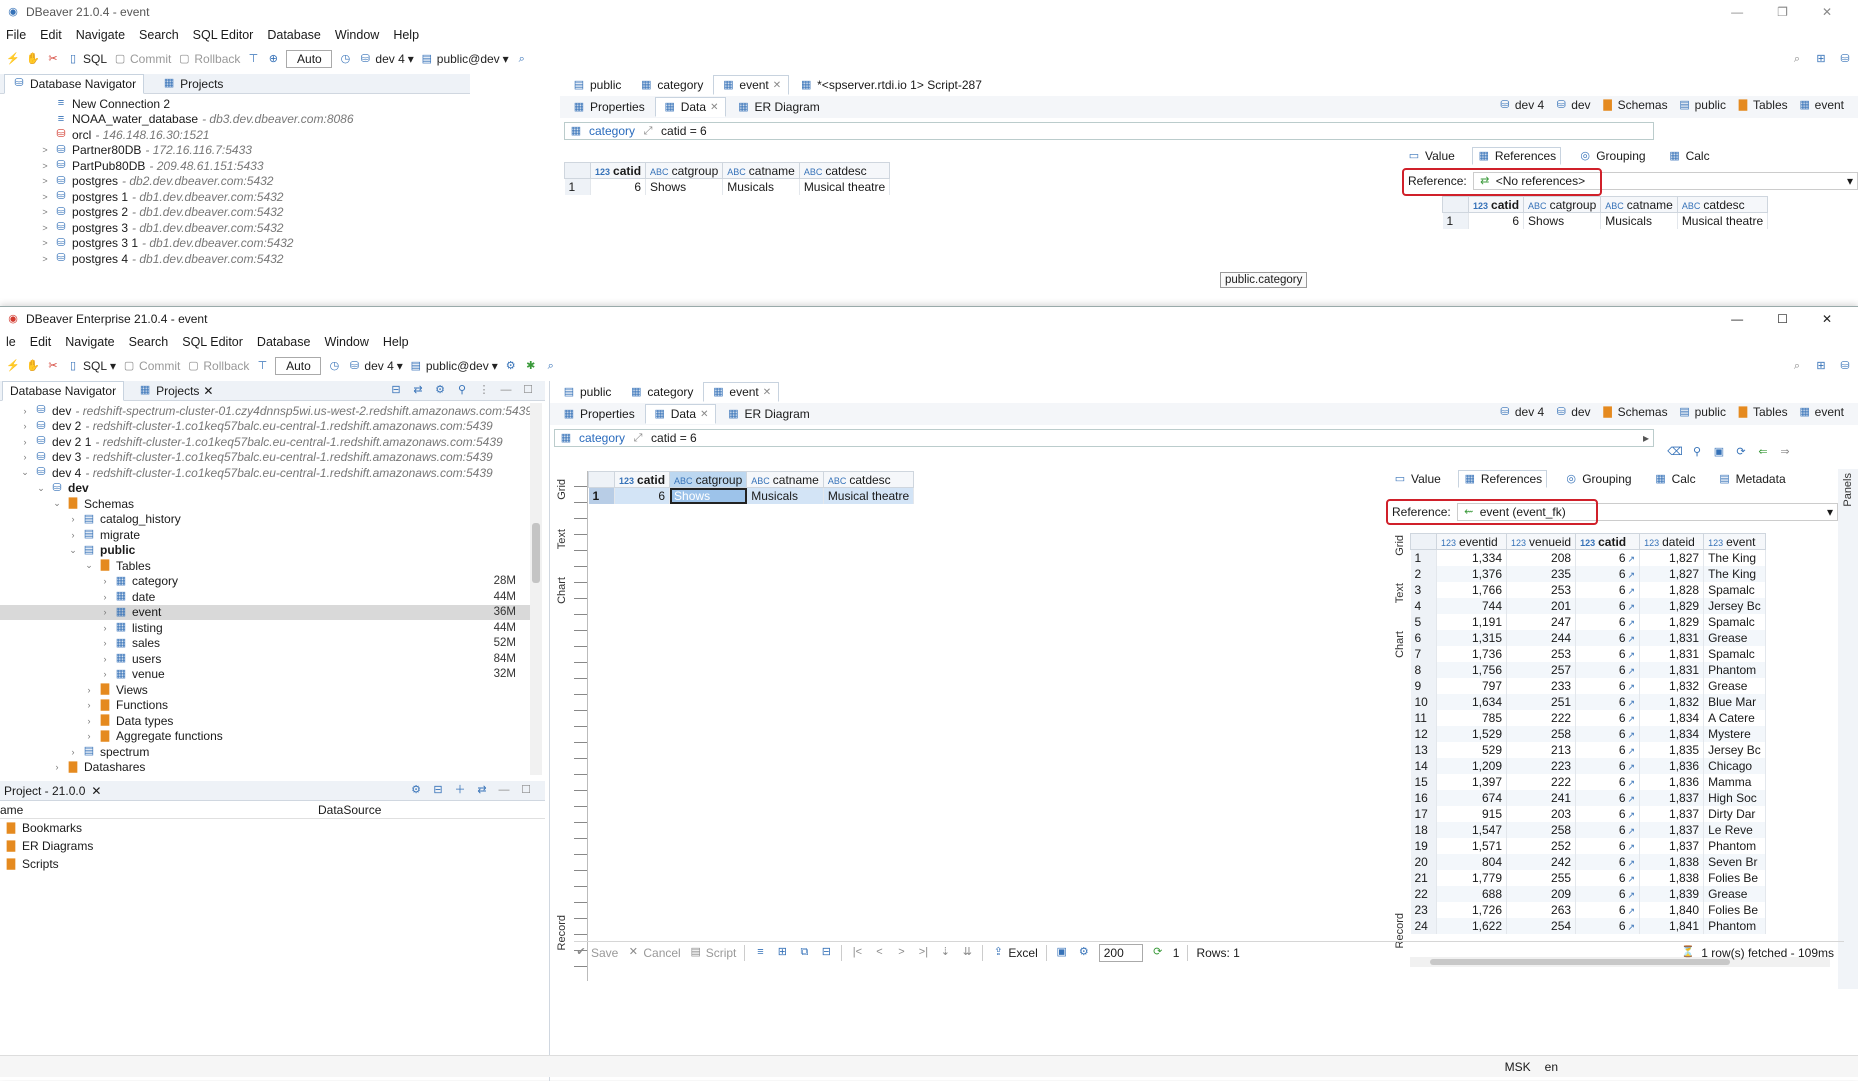 The height and width of the screenshot is (1081, 1858). What do you see at coordinates (1471, 669) in the screenshot?
I see `cell: 1,756` at bounding box center [1471, 669].